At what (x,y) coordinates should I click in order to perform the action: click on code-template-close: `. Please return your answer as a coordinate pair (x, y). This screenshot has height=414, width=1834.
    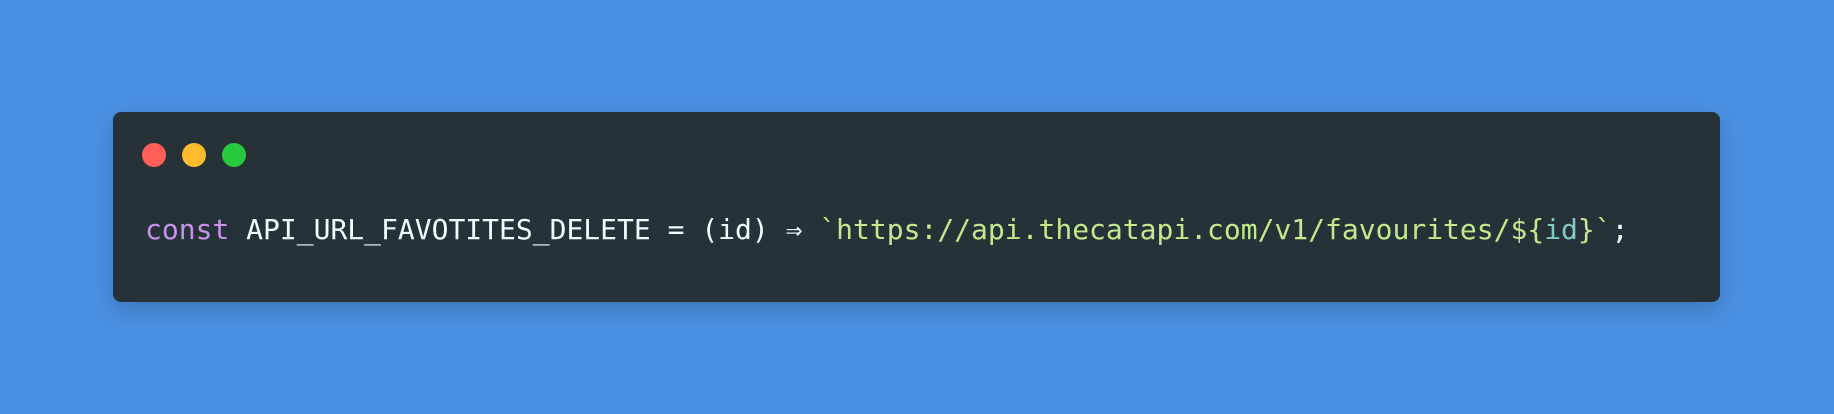
    Looking at the image, I should click on (1603, 229).